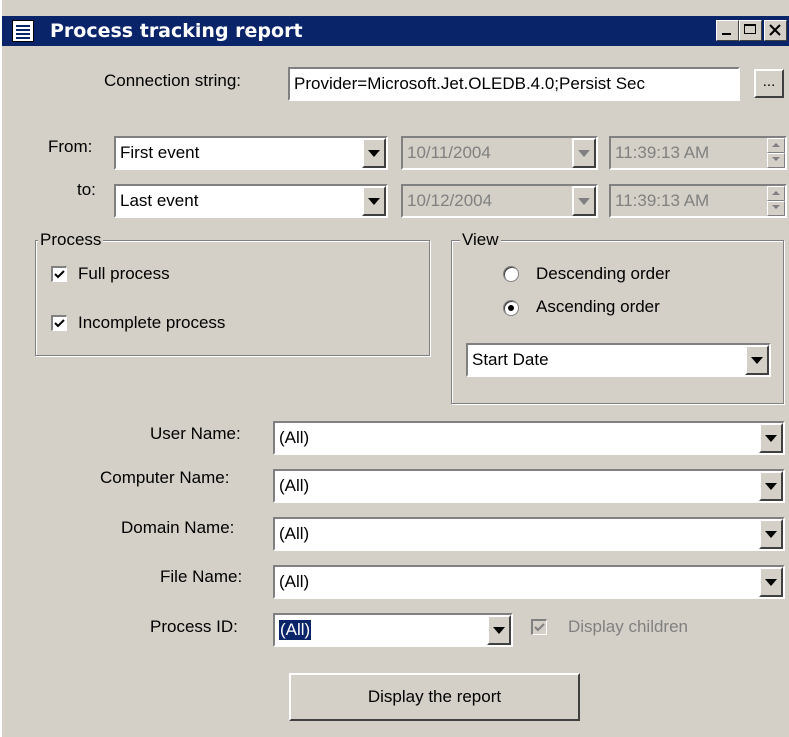  What do you see at coordinates (294, 437) in the screenshot?
I see `user-name-value: (All)` at bounding box center [294, 437].